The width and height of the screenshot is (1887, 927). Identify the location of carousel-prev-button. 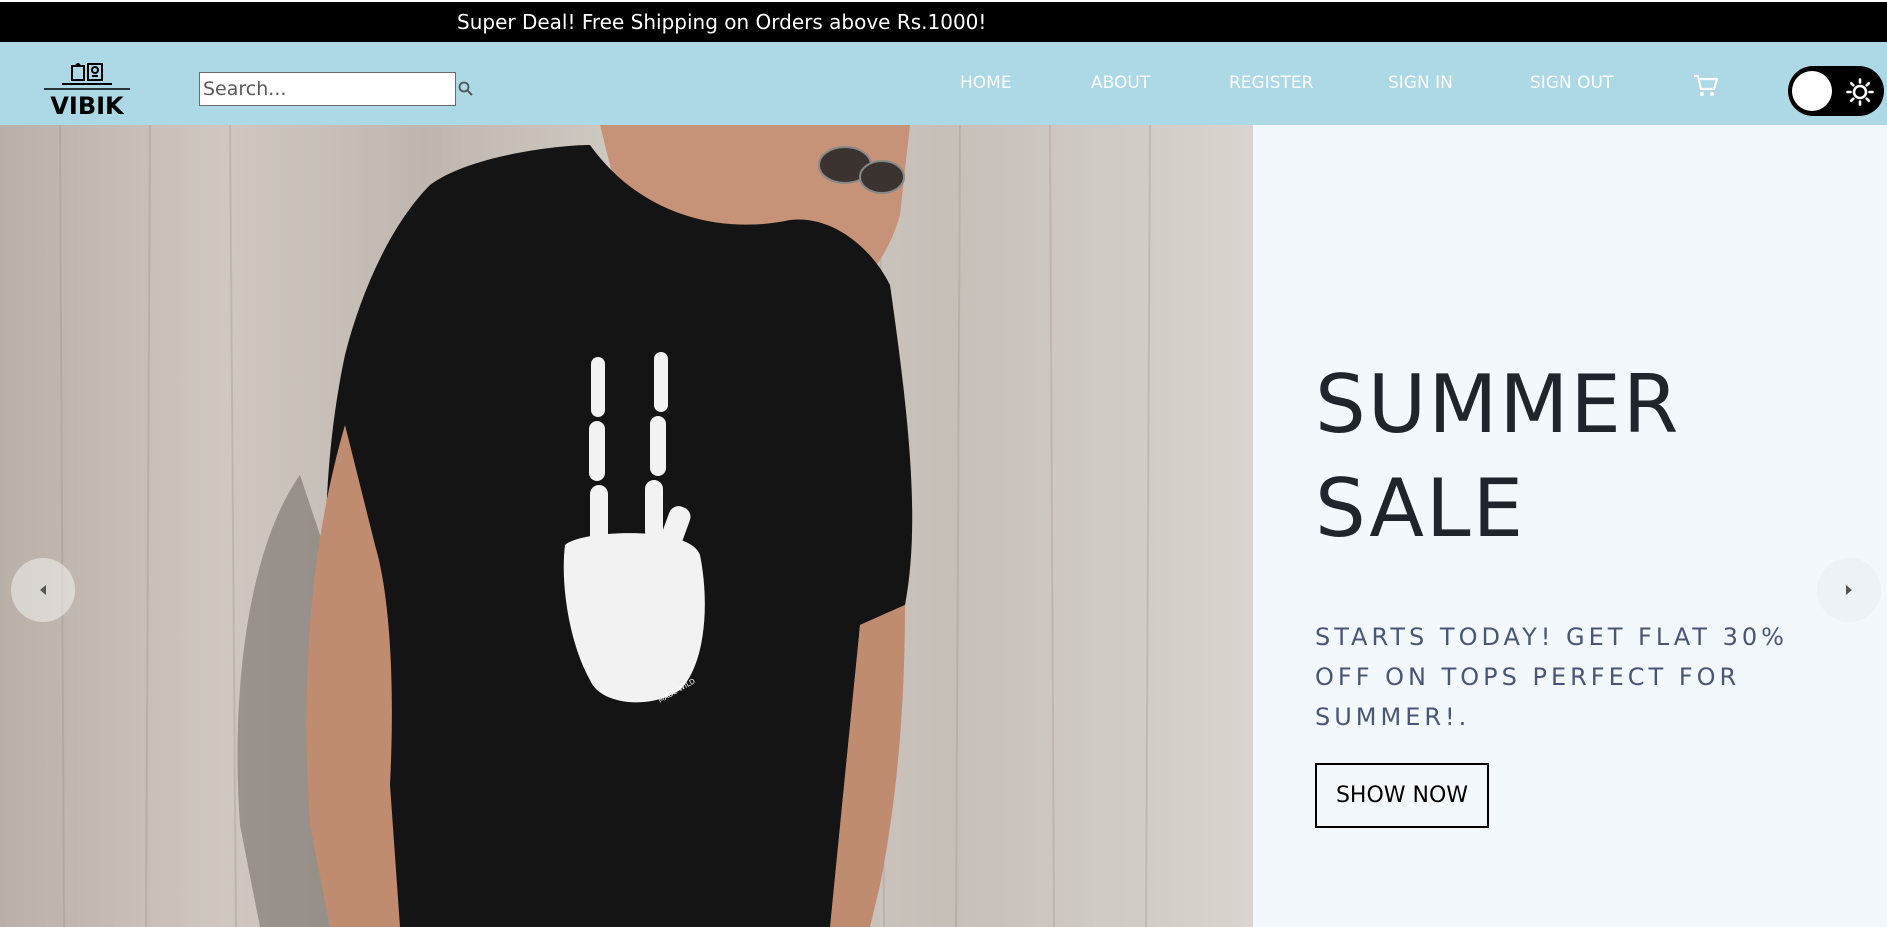
(43, 590).